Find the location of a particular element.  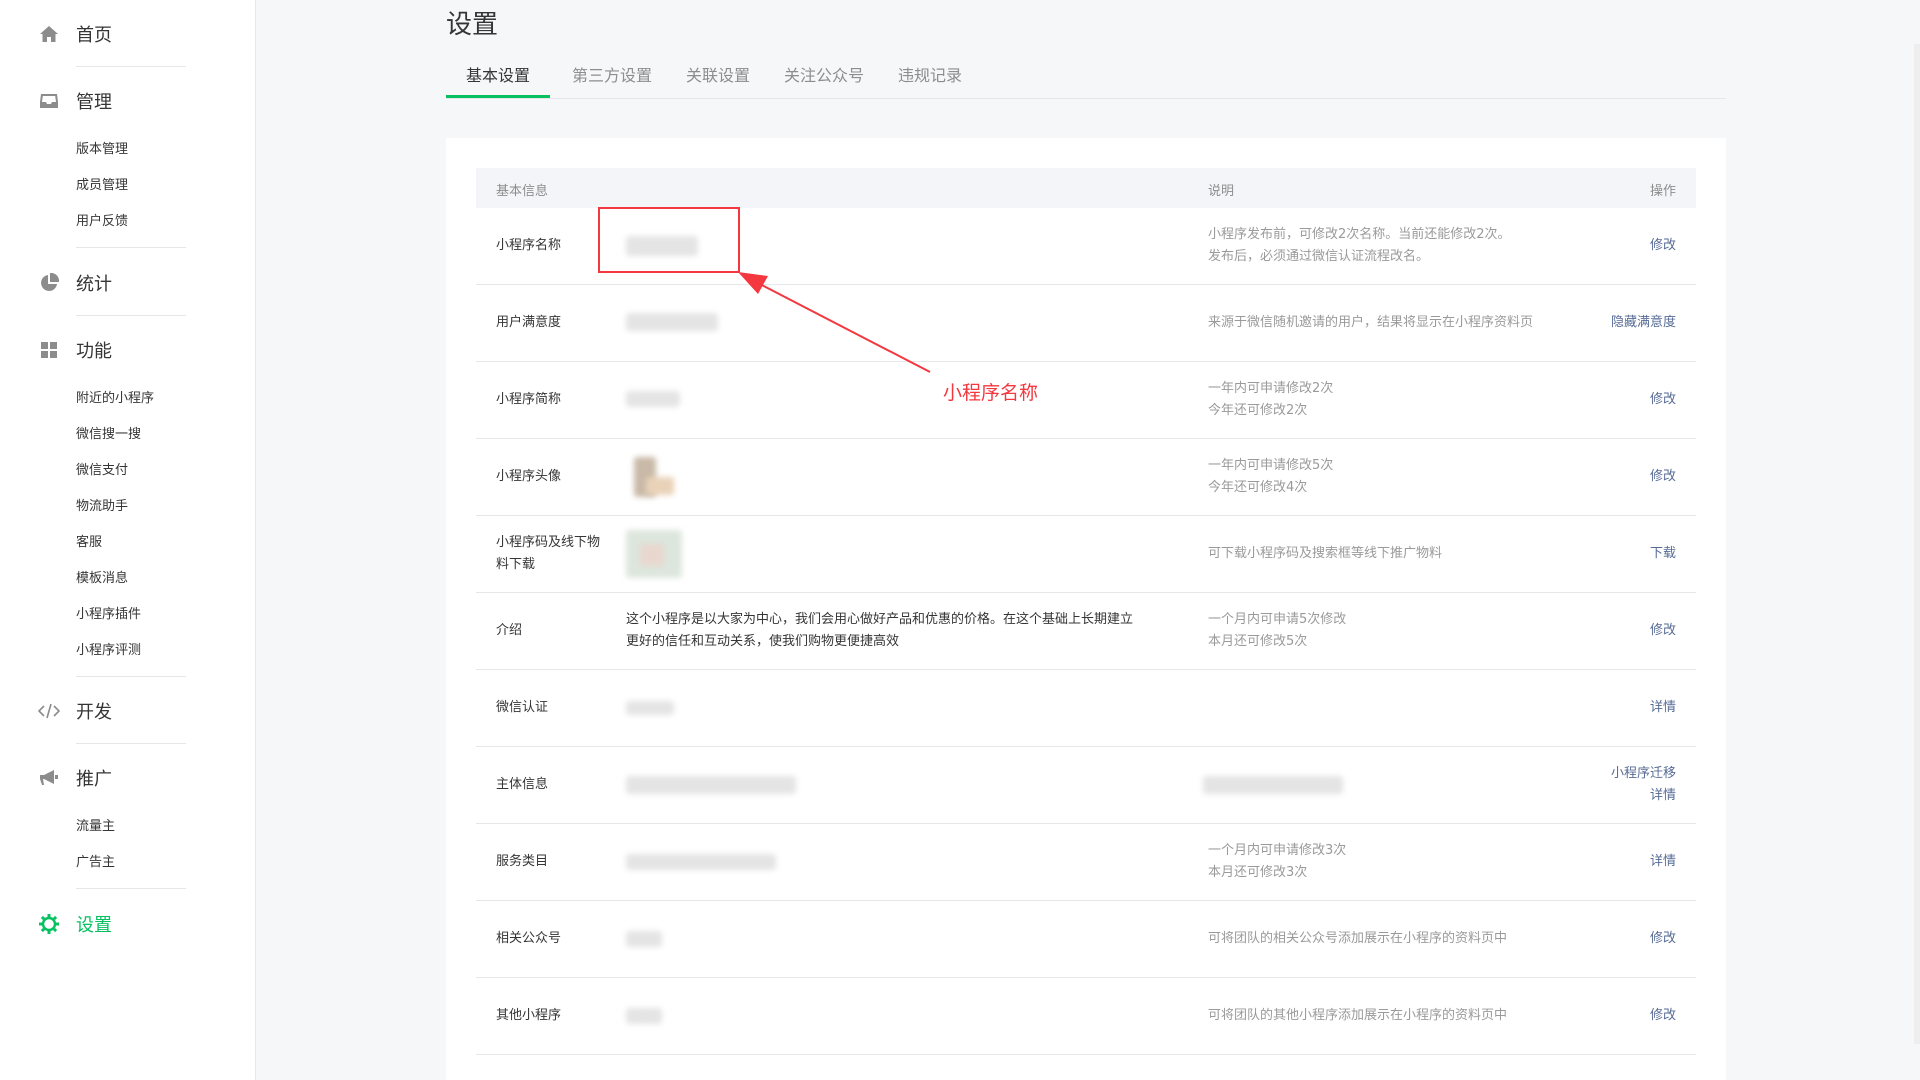

scrollbar is located at coordinates (1917, 544).